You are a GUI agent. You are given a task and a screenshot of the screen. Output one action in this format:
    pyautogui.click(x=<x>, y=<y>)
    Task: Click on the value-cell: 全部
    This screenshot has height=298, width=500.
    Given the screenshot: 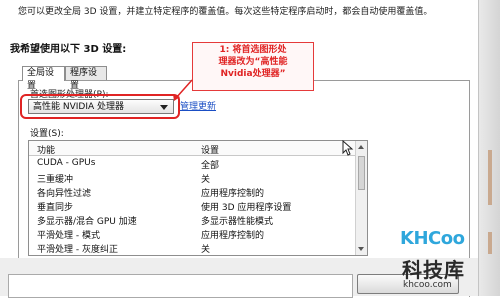 What is the action you would take?
    pyautogui.click(x=210, y=166)
    